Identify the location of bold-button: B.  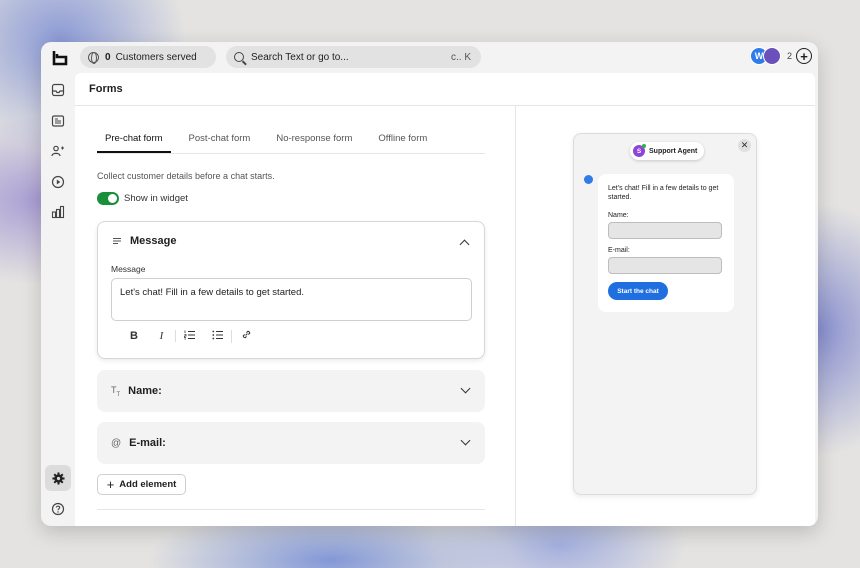
(134, 336).